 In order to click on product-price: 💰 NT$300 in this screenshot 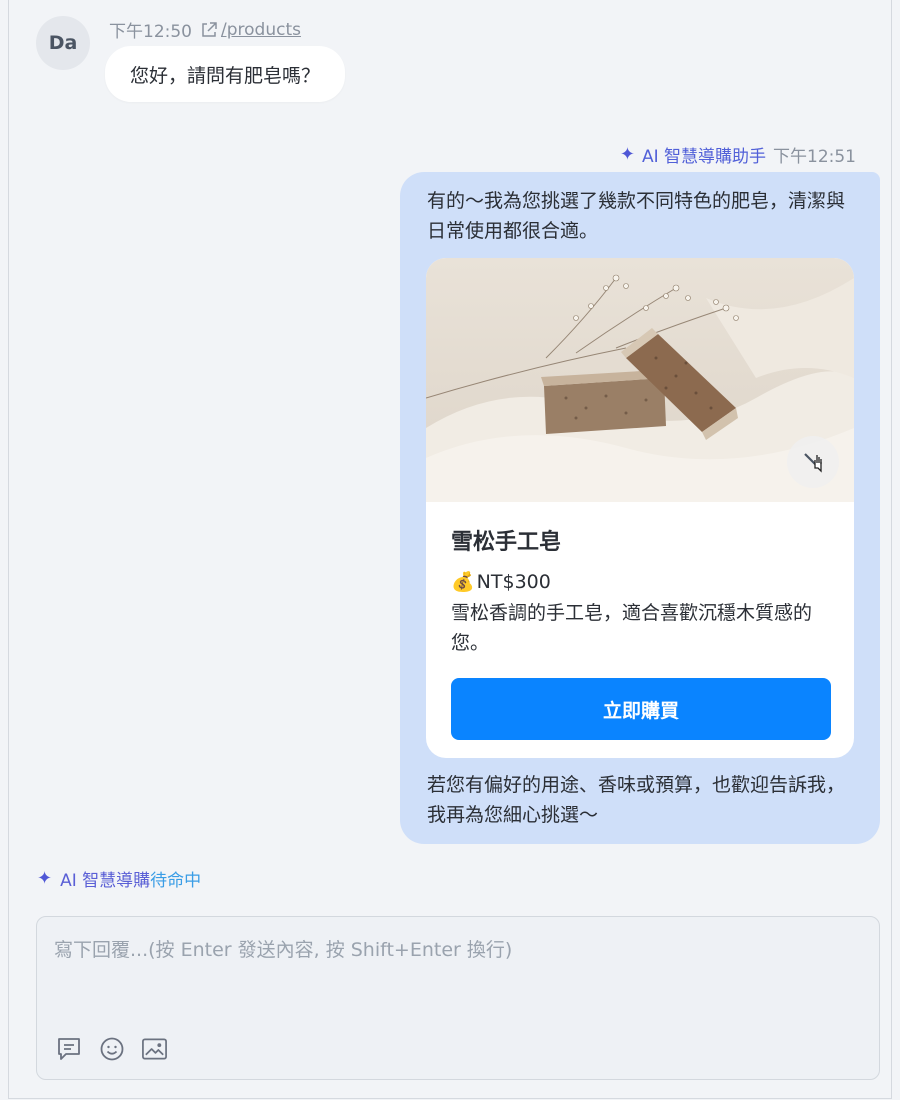, I will do `click(501, 582)`.